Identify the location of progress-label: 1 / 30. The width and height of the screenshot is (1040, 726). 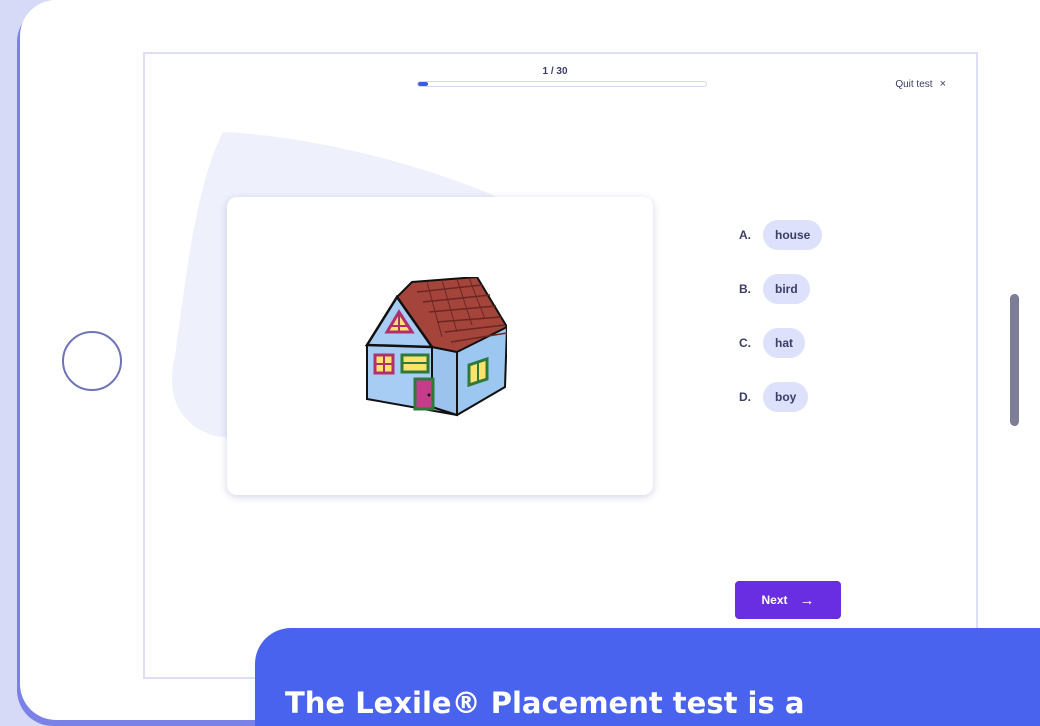
(555, 71).